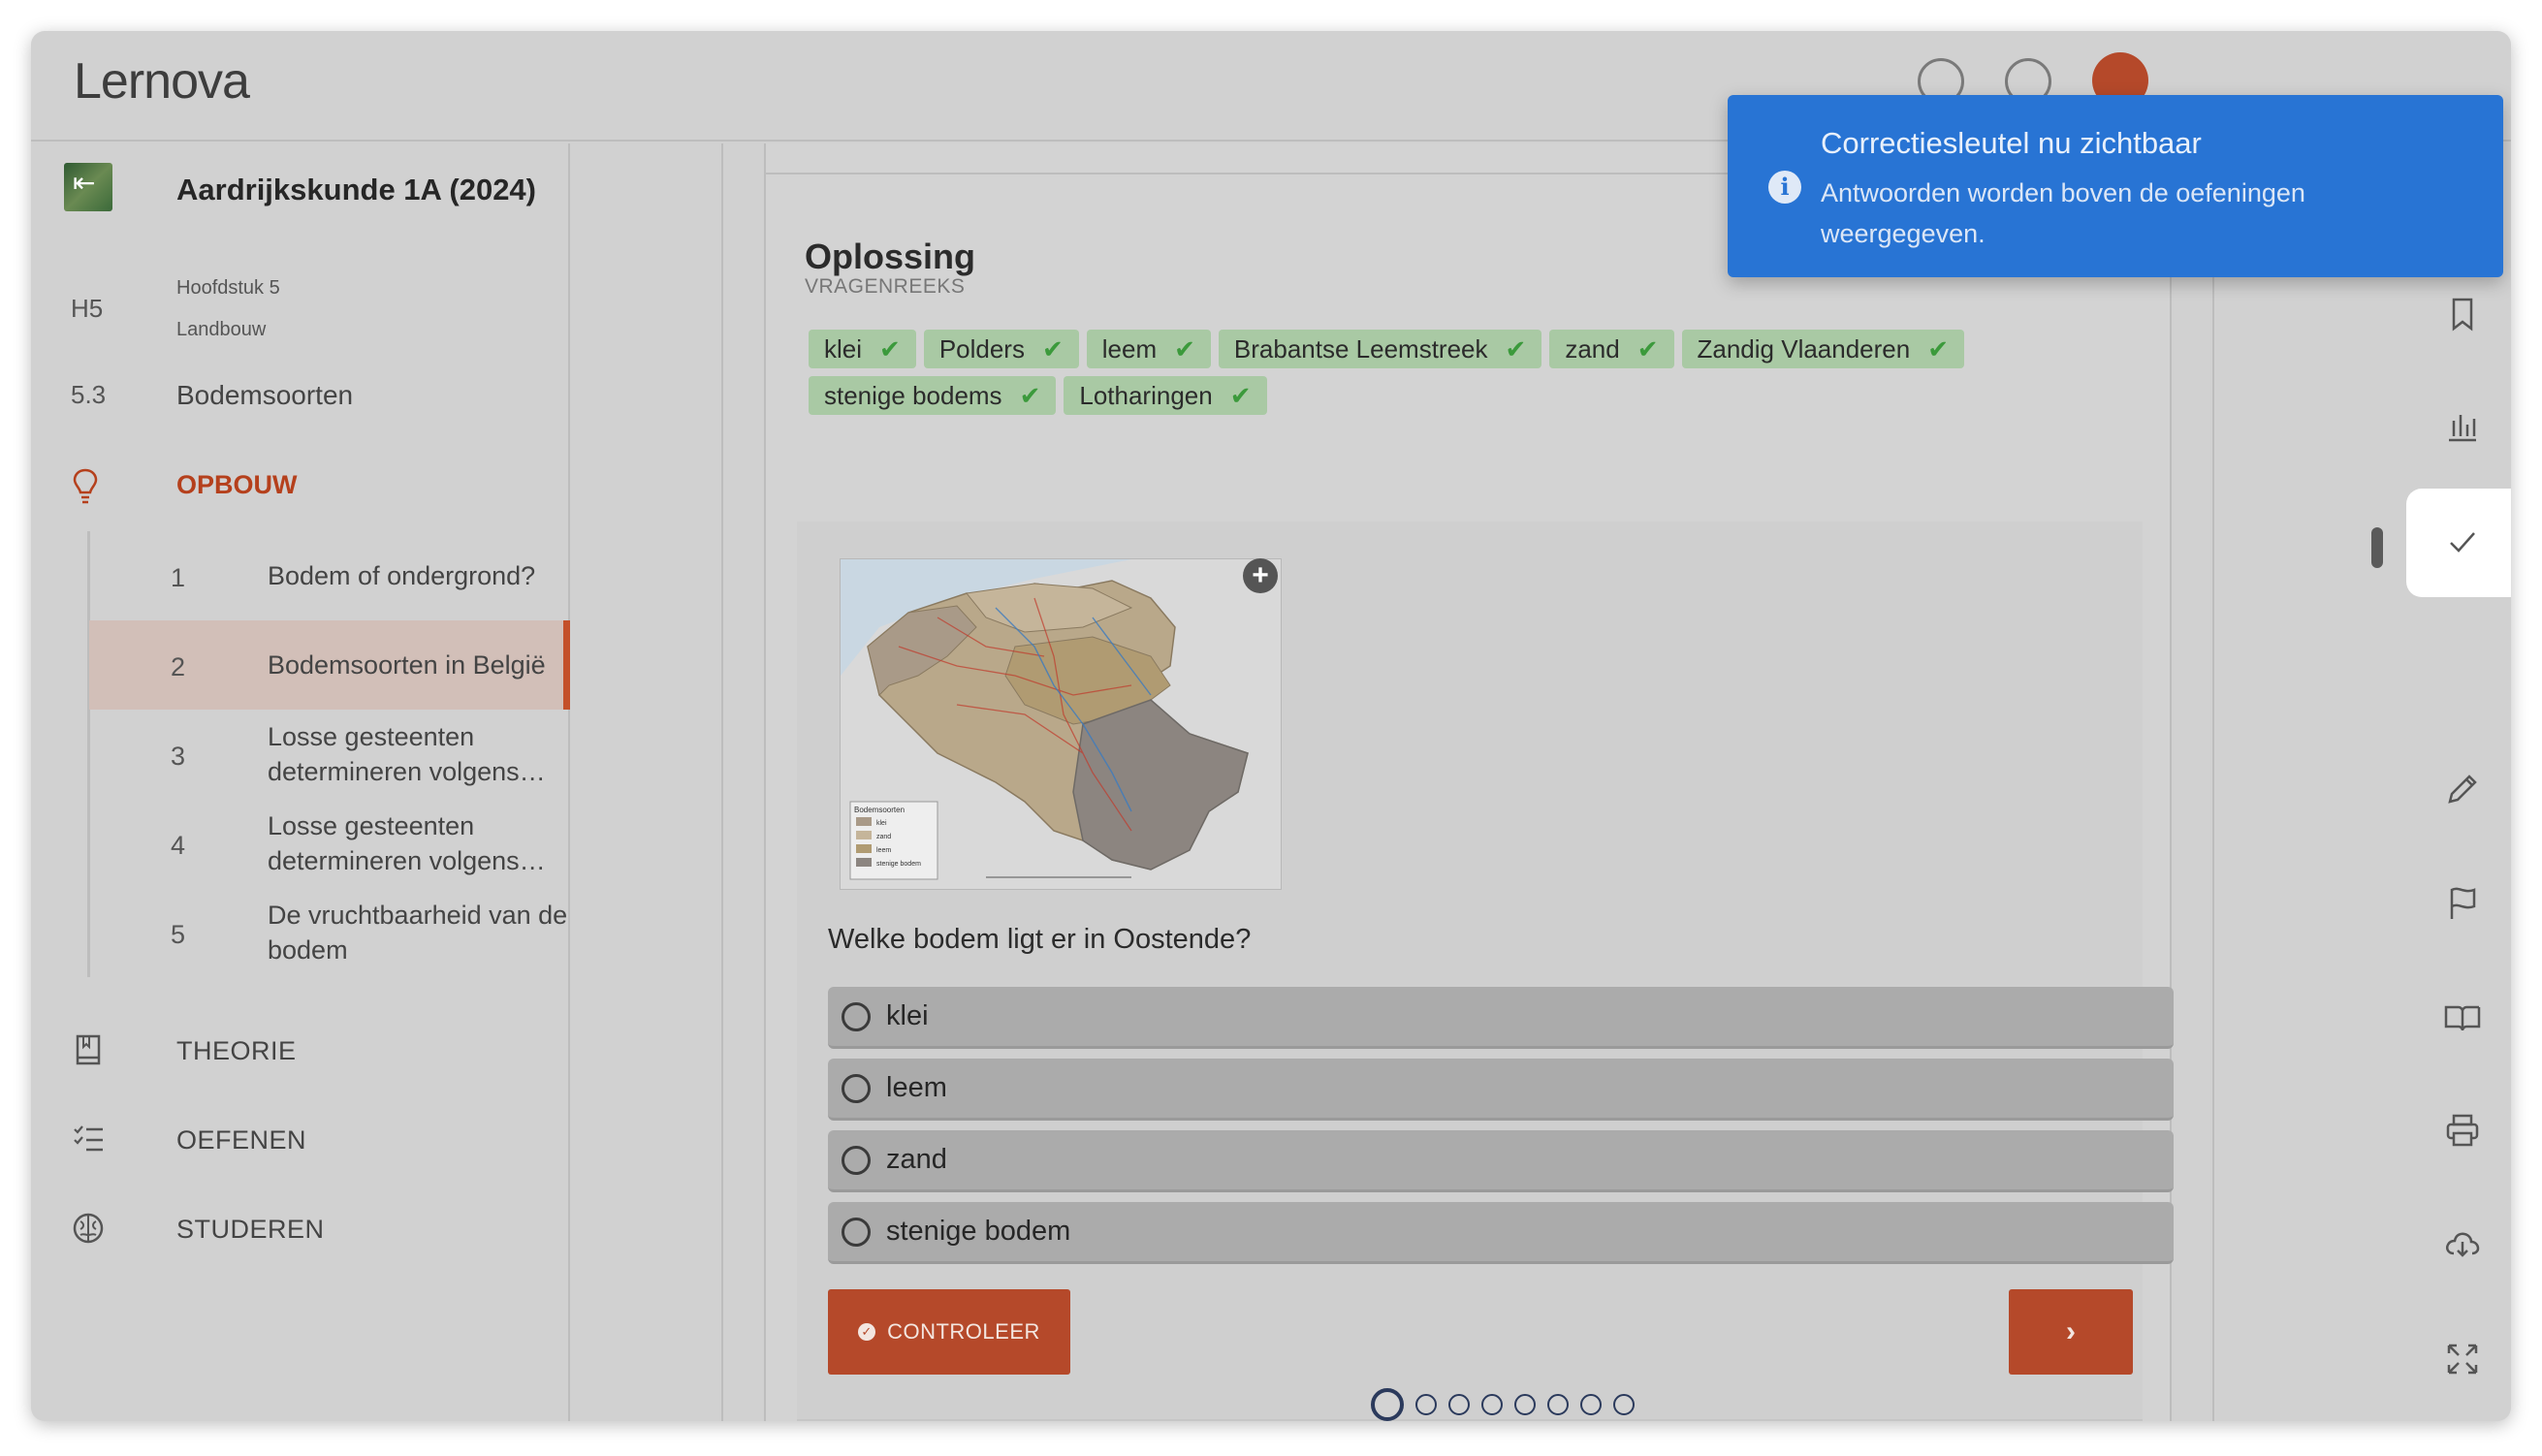 Image resolution: width=2542 pixels, height=1456 pixels. Describe the element at coordinates (2462, 904) in the screenshot. I see `flag-icon` at that location.